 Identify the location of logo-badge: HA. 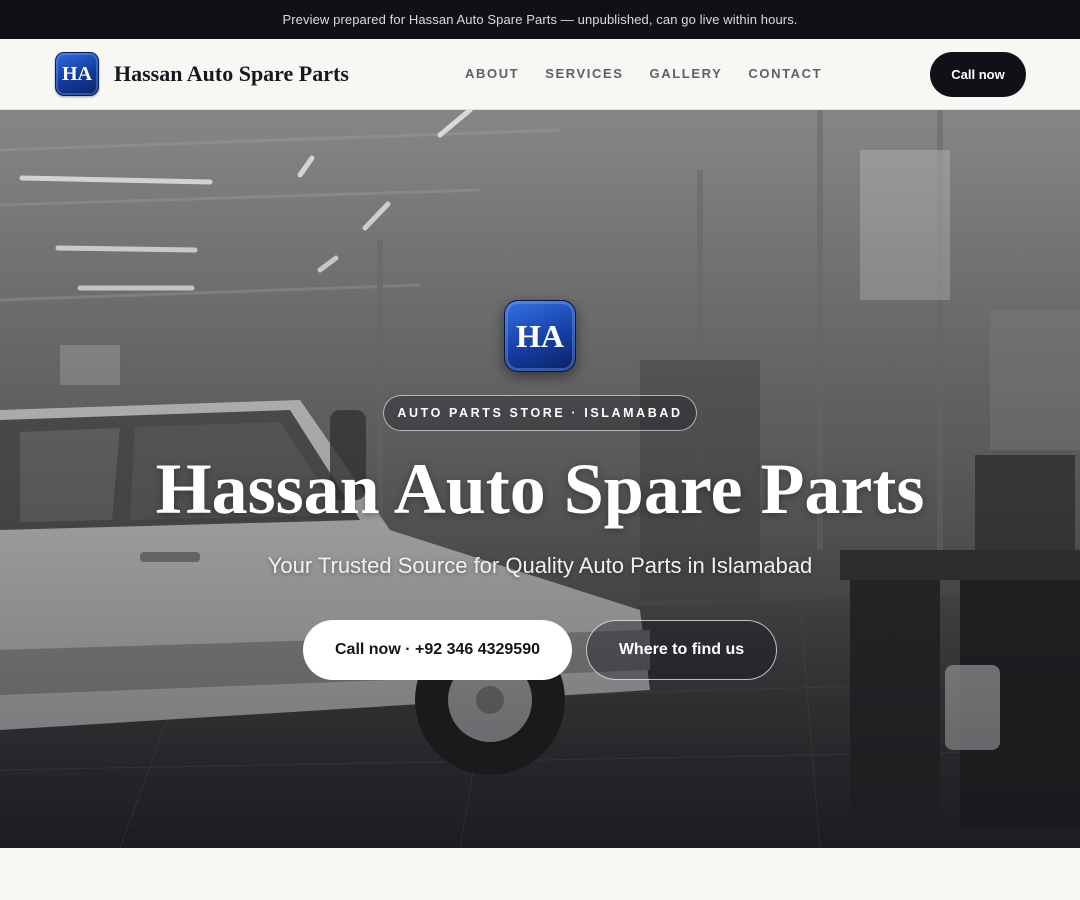
(77, 74).